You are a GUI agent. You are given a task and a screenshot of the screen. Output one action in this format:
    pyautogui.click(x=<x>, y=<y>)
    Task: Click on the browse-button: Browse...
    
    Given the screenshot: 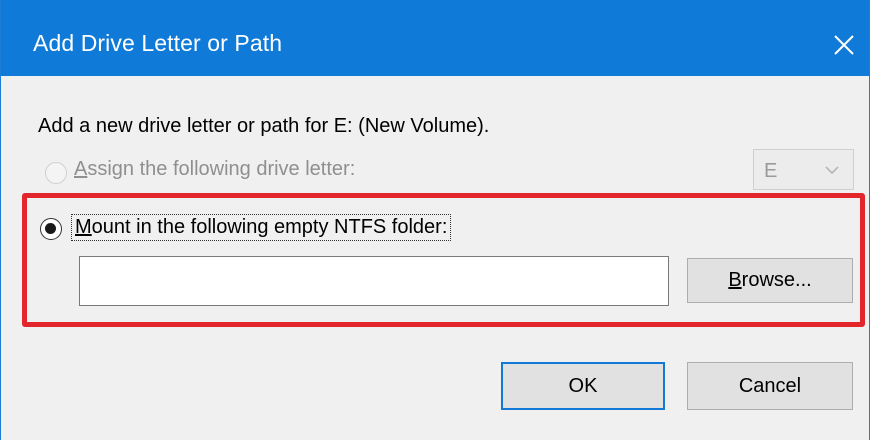 What is the action you would take?
    pyautogui.click(x=770, y=280)
    